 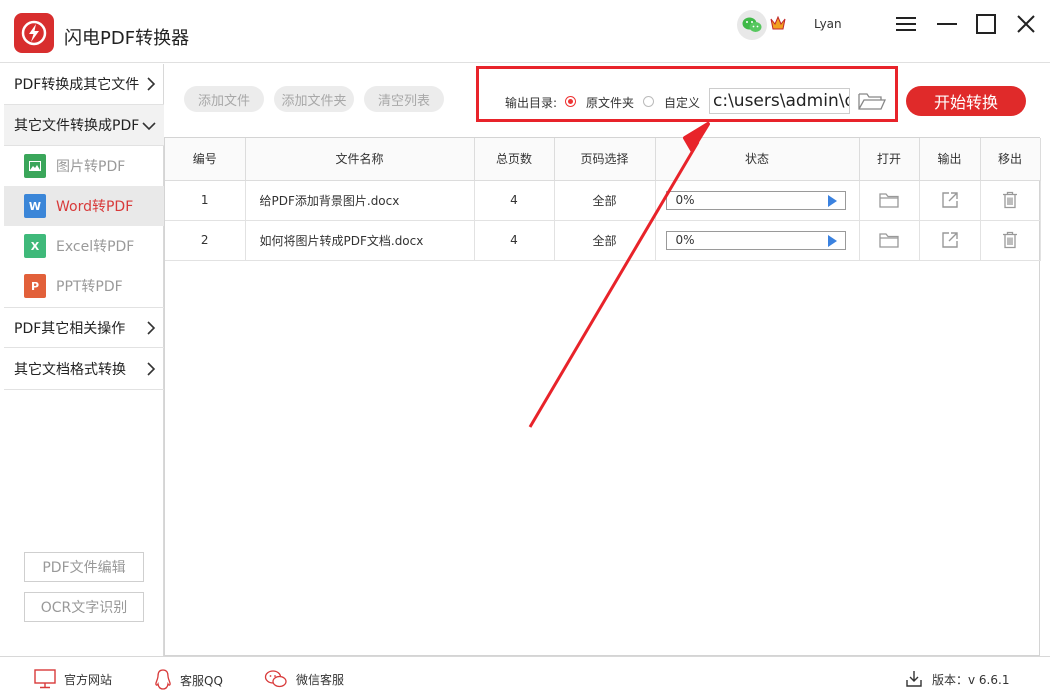 I want to click on file-name: 如何将图片转成PDF文档.docx, so click(x=360, y=240).